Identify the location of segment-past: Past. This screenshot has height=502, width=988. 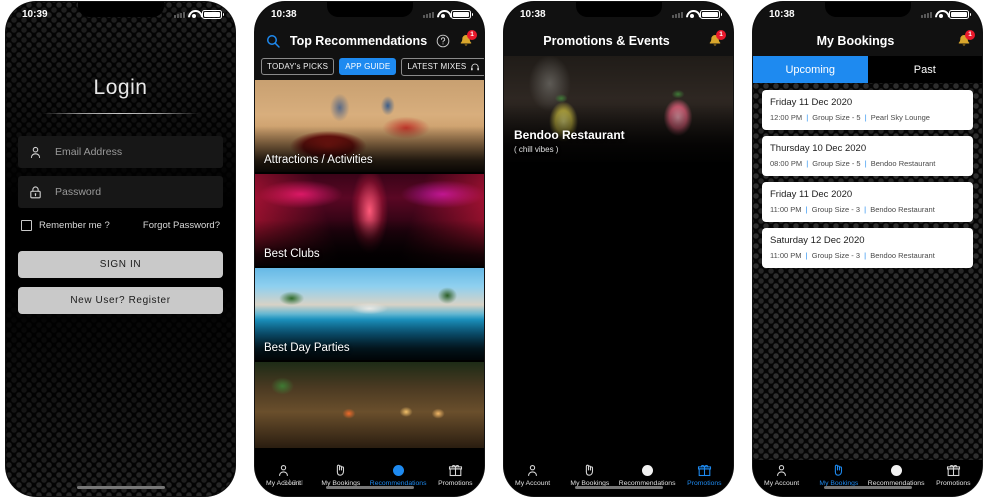
(924, 69).